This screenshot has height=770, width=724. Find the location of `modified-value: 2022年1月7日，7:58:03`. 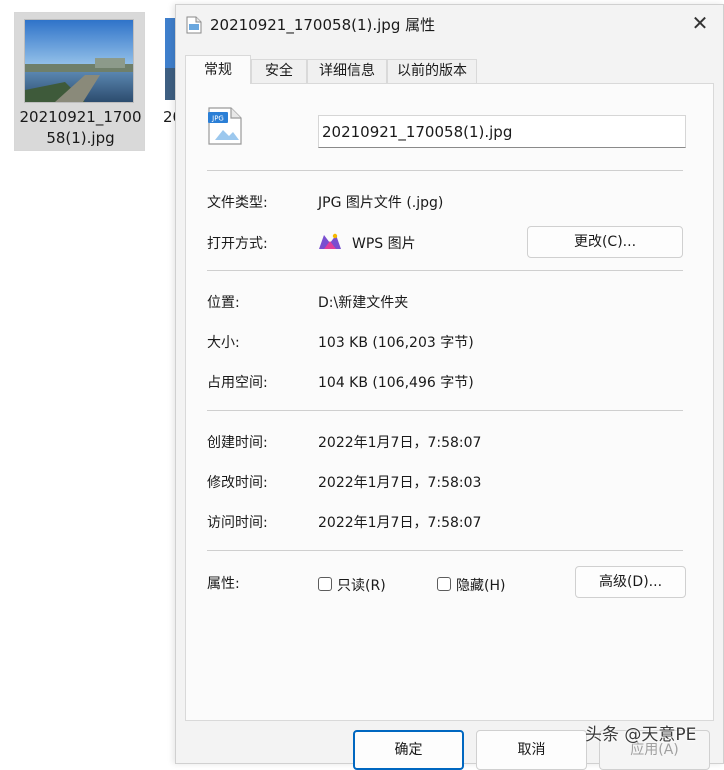

modified-value: 2022年1月7日，7:58:03 is located at coordinates (400, 483).